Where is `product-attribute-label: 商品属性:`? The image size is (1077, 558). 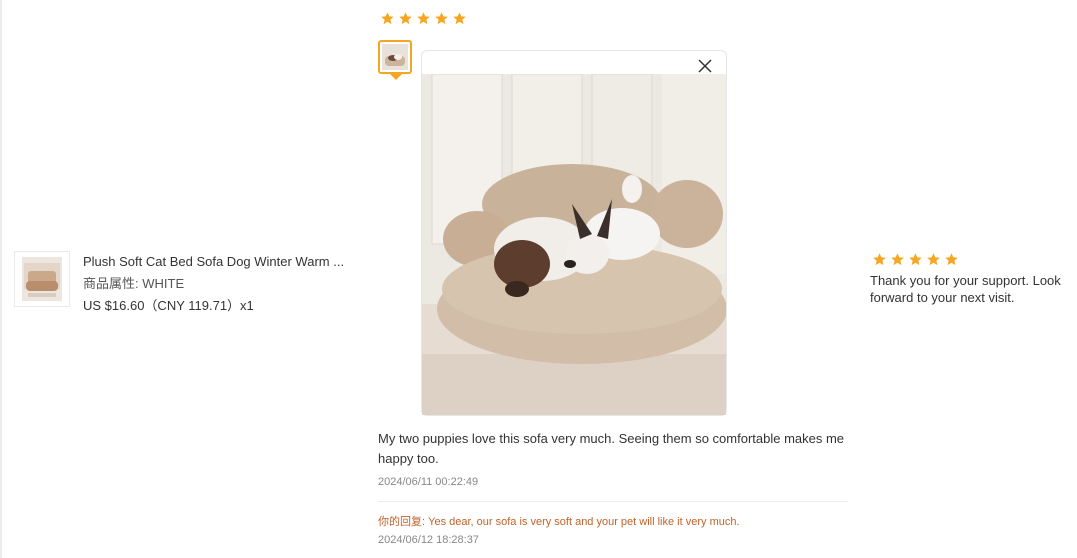
product-attribute-label: 商品属性: is located at coordinates (111, 283).